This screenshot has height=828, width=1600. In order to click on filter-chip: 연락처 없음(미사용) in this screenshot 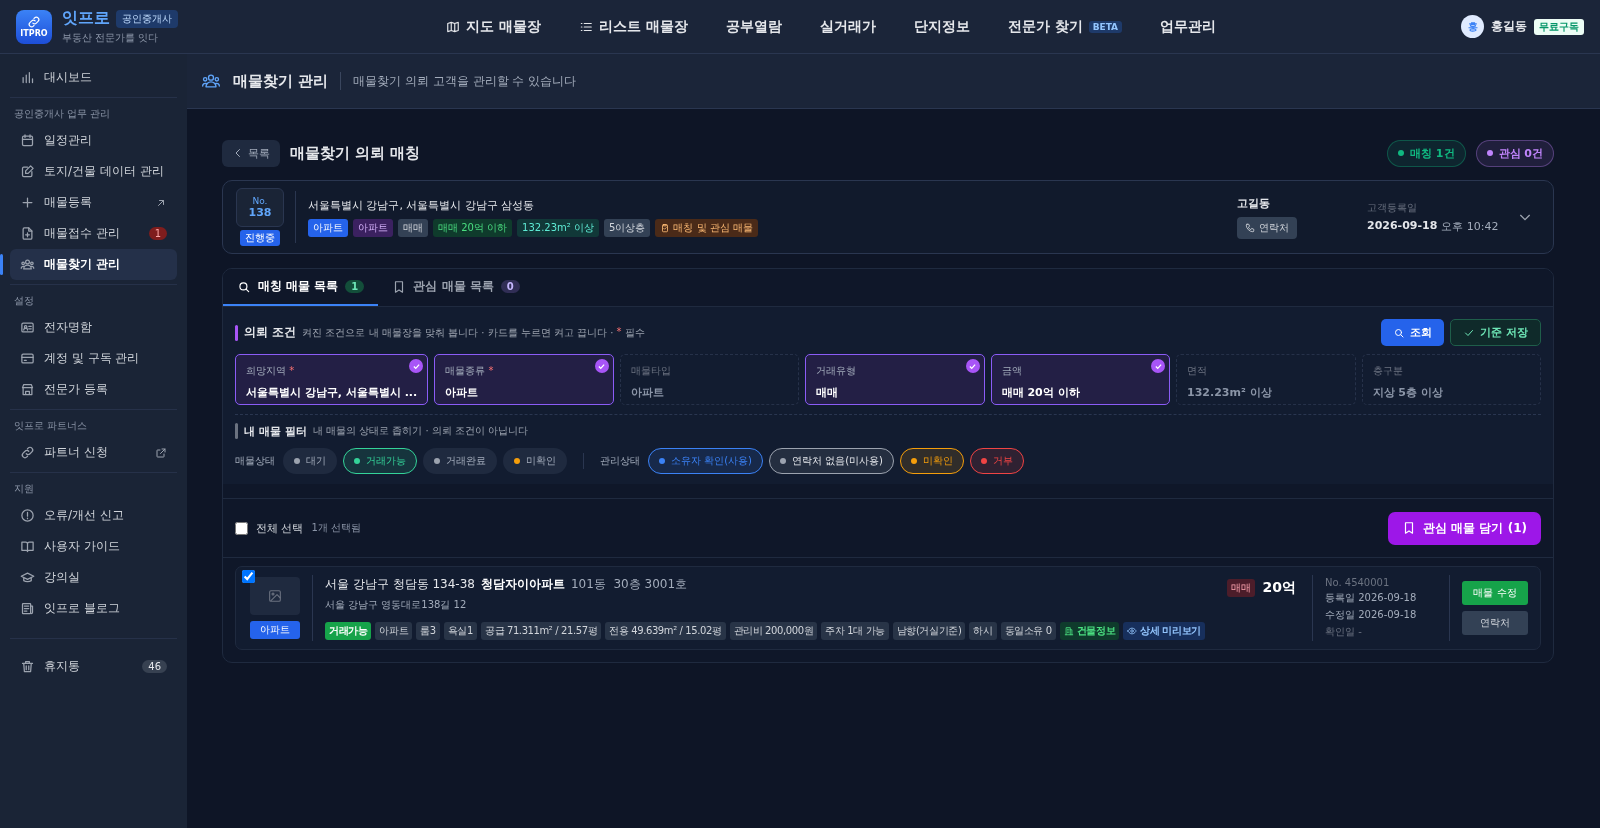, I will do `click(831, 461)`.